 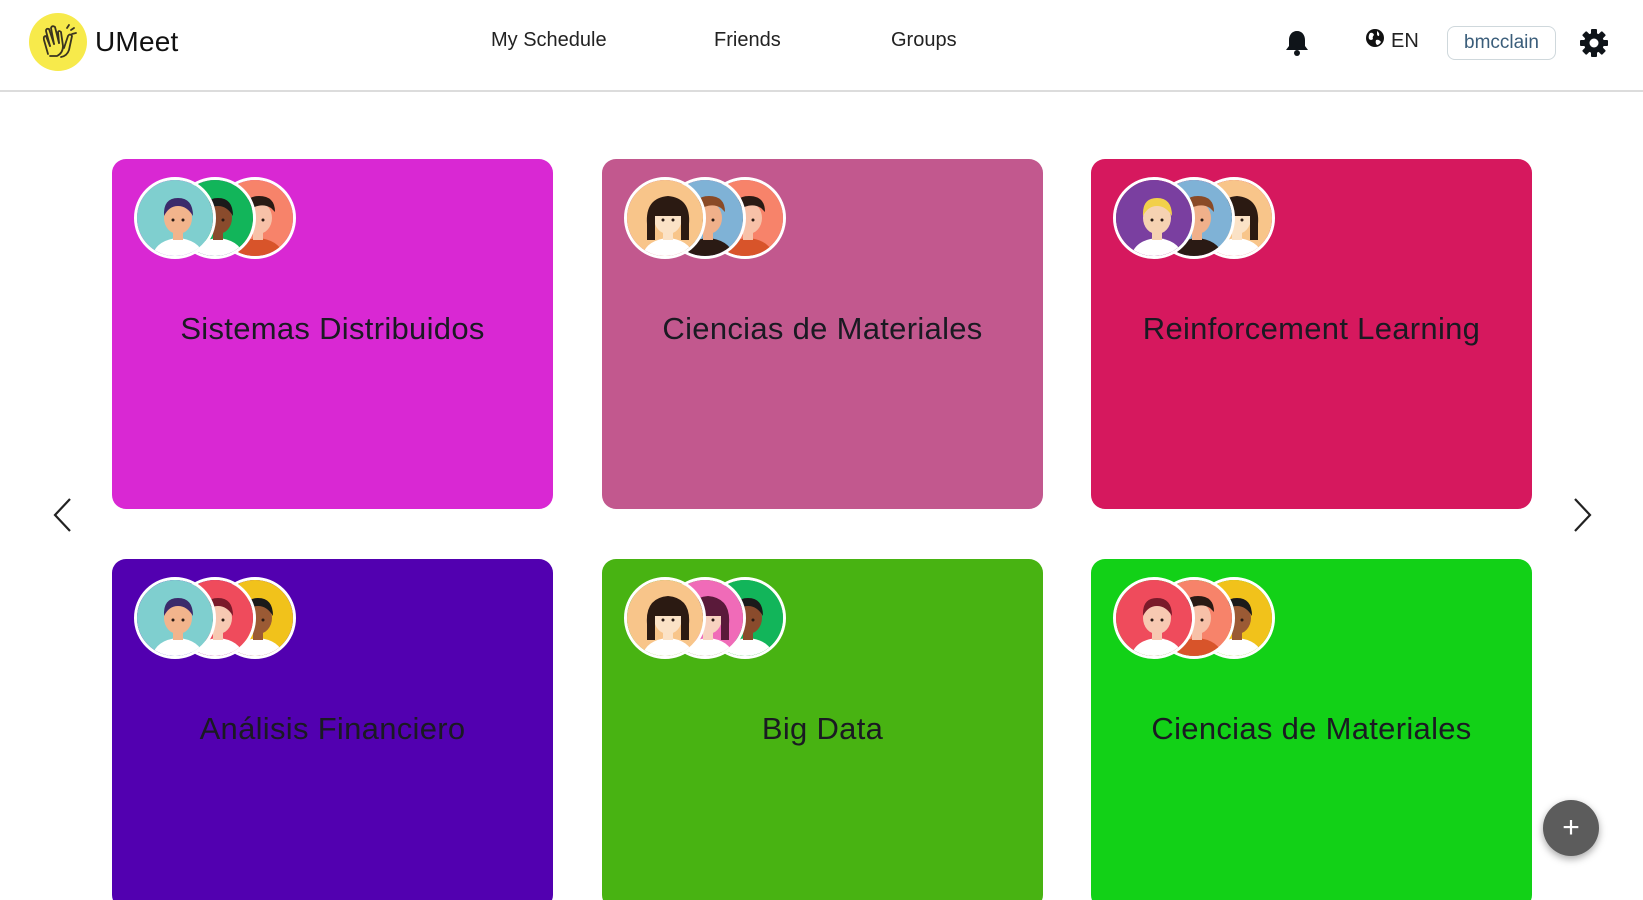 I want to click on user-profile-button: bmcclain, so click(x=1501, y=43).